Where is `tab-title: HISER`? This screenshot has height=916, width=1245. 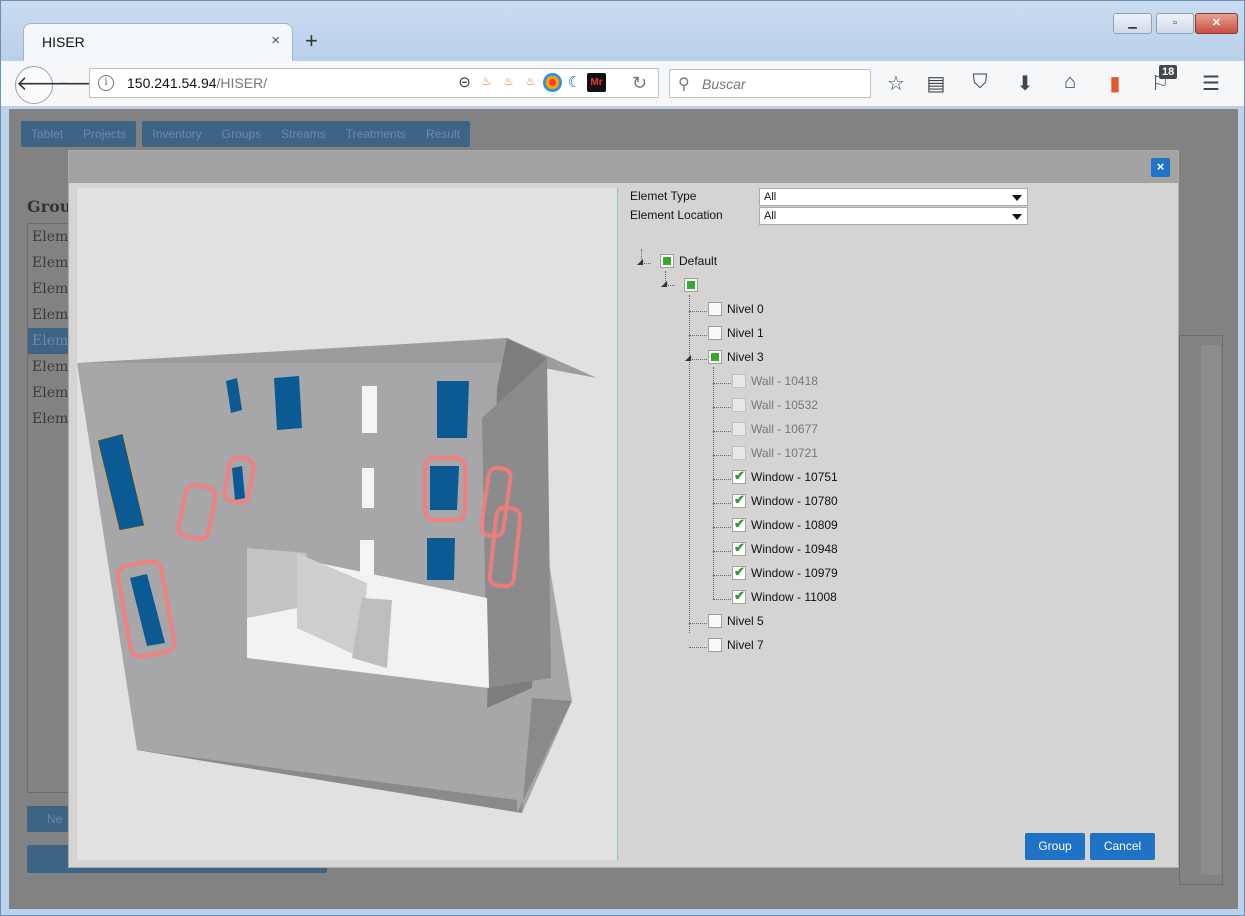 tab-title: HISER is located at coordinates (63, 42).